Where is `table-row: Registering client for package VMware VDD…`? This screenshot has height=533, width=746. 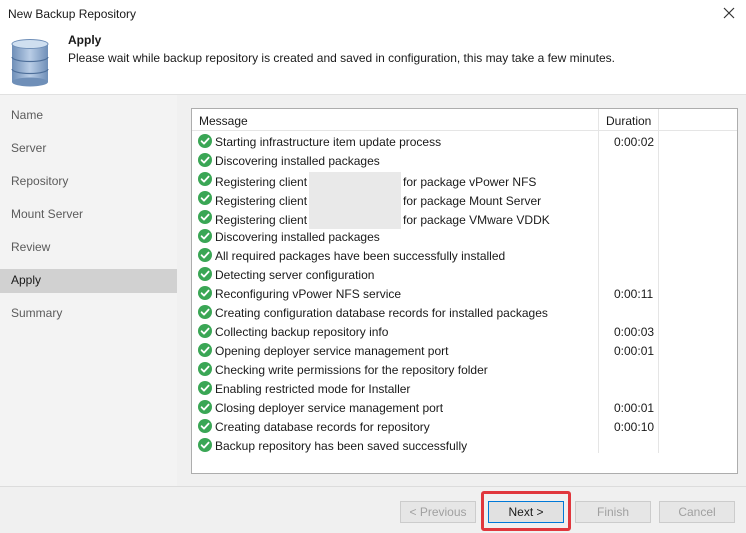
table-row: Registering client for package VMware VDD… is located at coordinates (464, 218).